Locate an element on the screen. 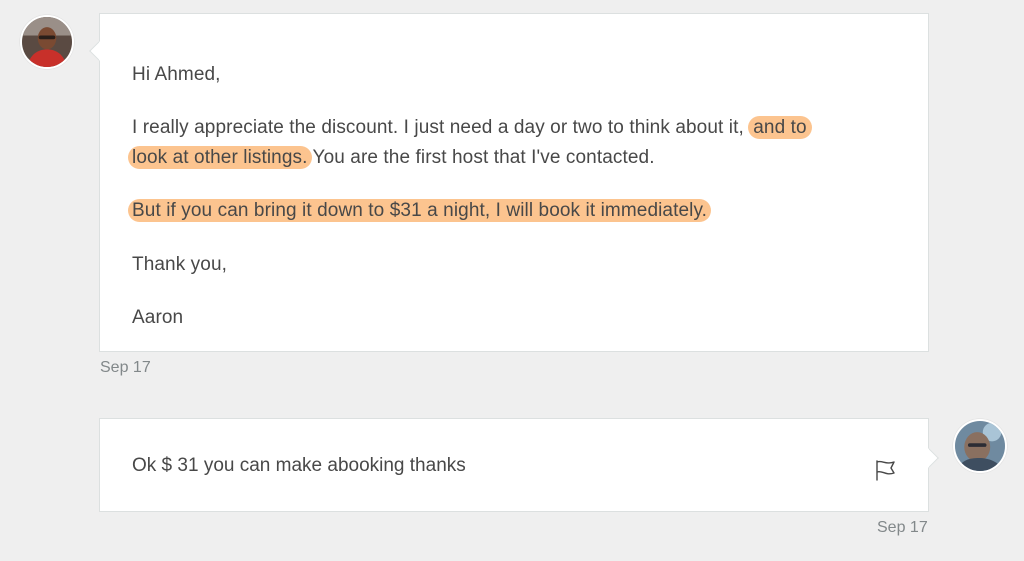 This screenshot has height=561, width=1024. message-signature: Aaron is located at coordinates (158, 317).